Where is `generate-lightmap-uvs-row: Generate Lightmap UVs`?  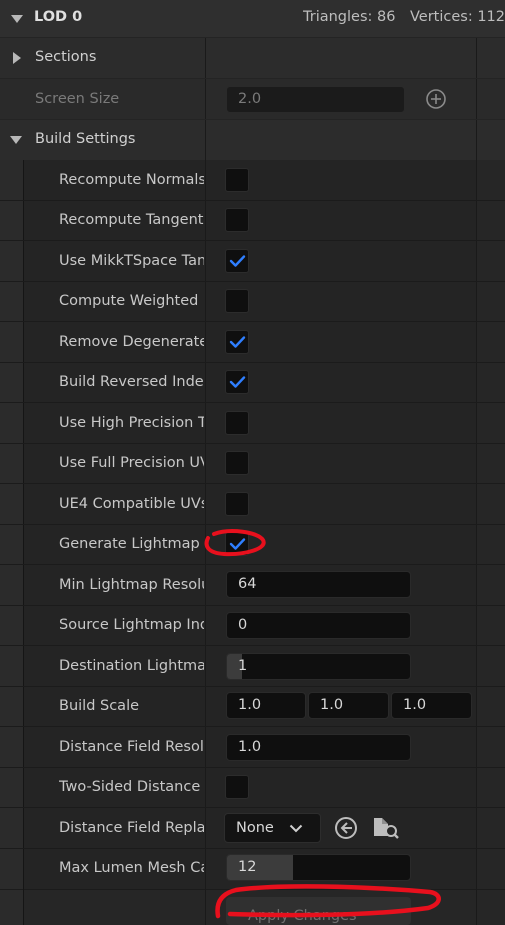 generate-lightmap-uvs-row: Generate Lightmap UVs is located at coordinates (252, 545).